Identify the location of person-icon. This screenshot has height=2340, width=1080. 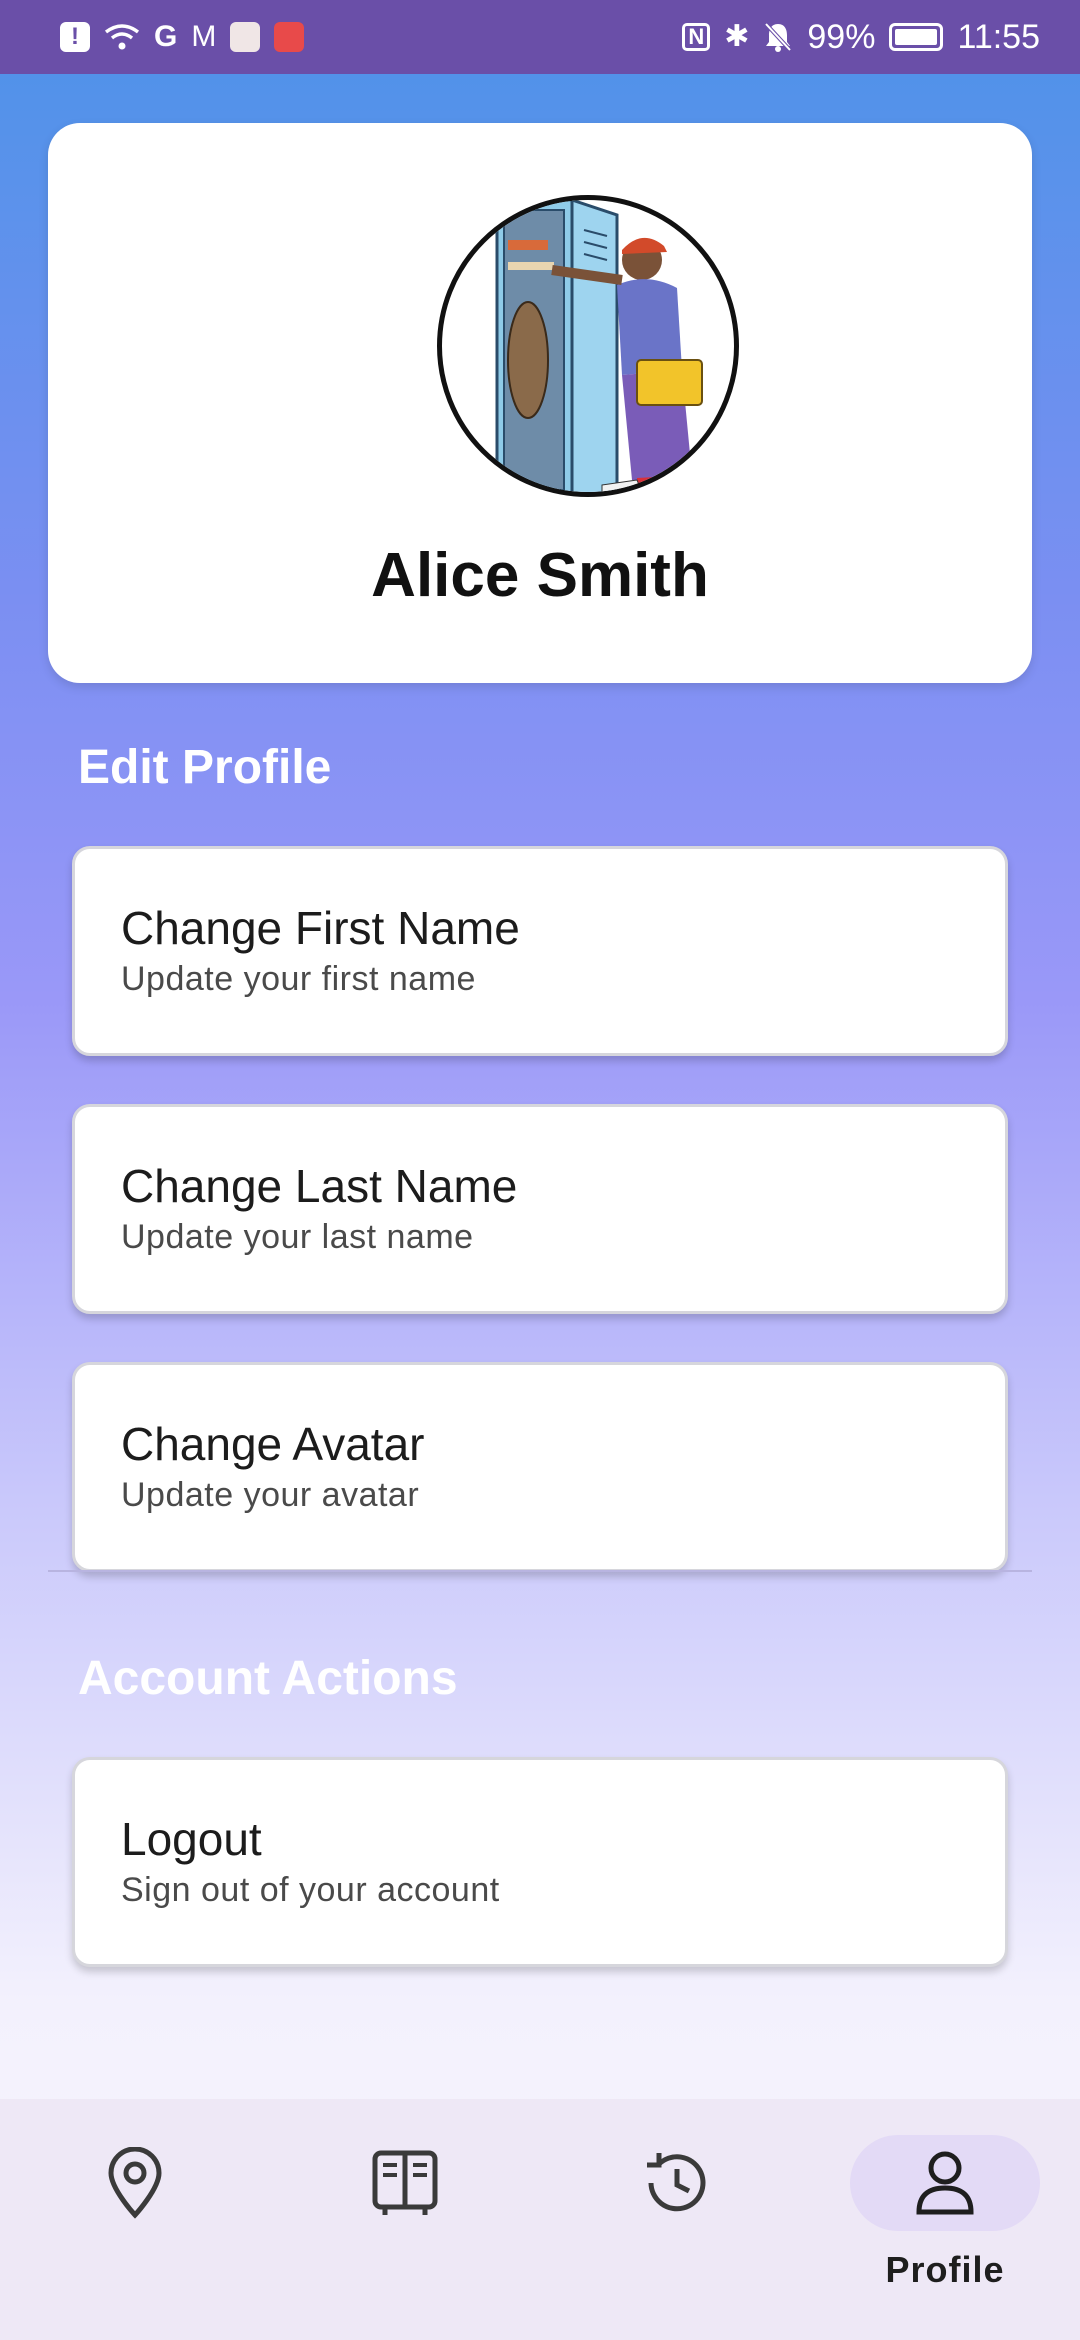
(945, 2183).